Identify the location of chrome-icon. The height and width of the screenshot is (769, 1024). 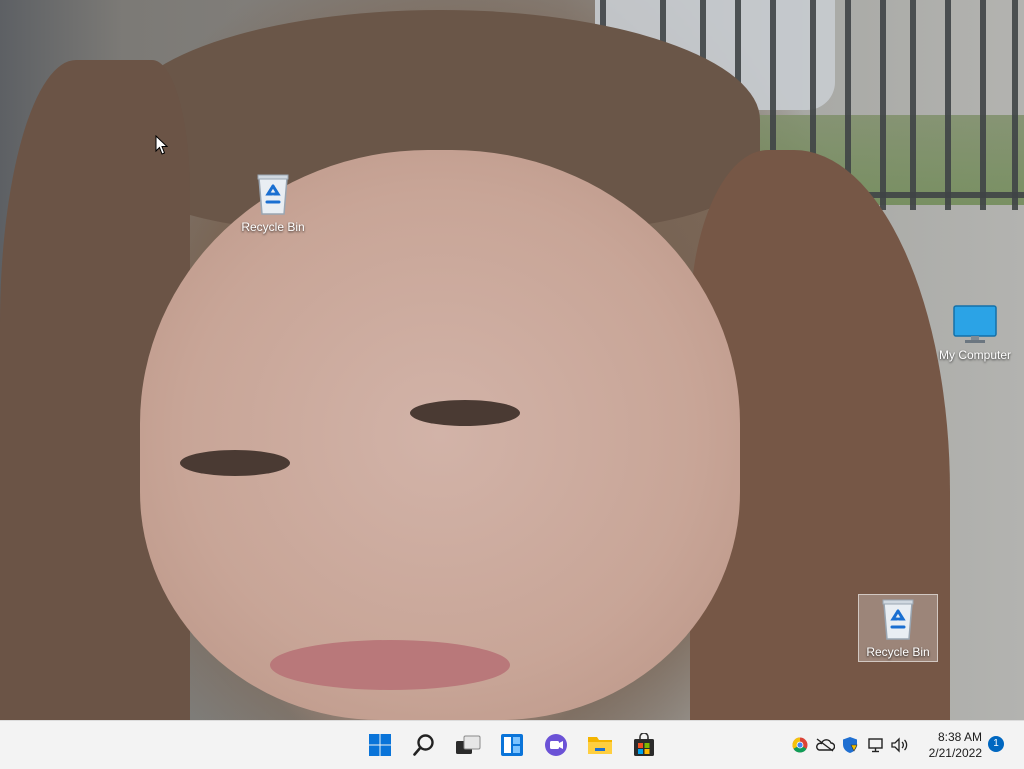
(800, 745).